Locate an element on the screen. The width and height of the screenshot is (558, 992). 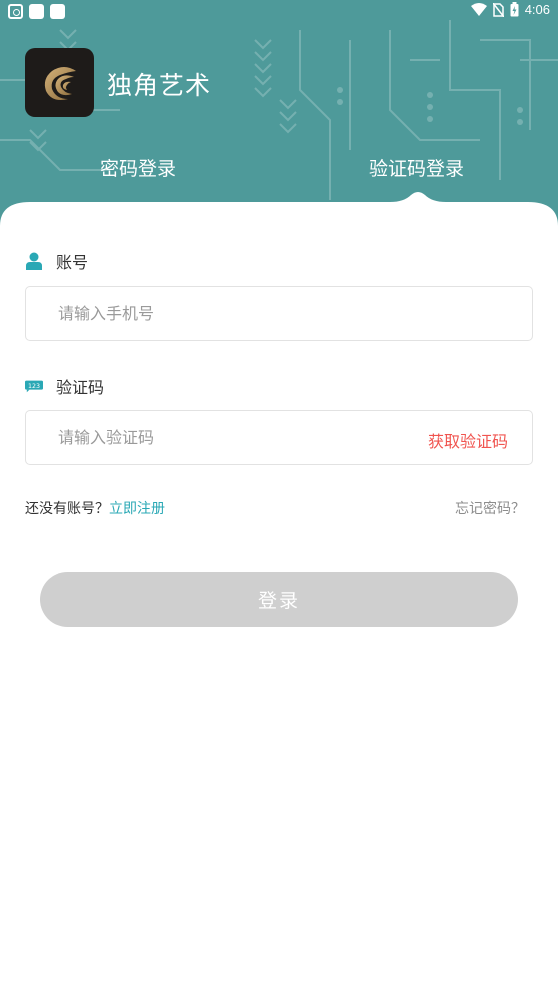
account-label-text: 账号 is located at coordinates (72, 262).